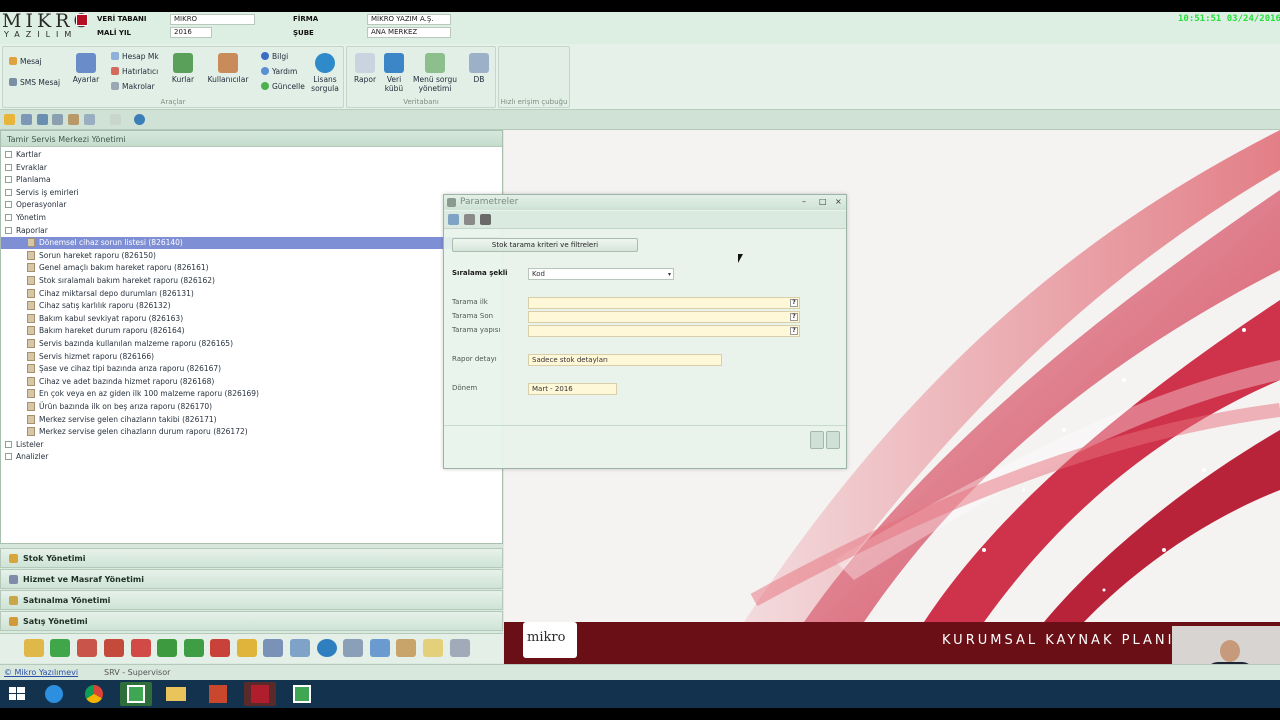 This screenshot has height=720, width=1280. What do you see at coordinates (817, 440) in the screenshot?
I see `ok-button` at bounding box center [817, 440].